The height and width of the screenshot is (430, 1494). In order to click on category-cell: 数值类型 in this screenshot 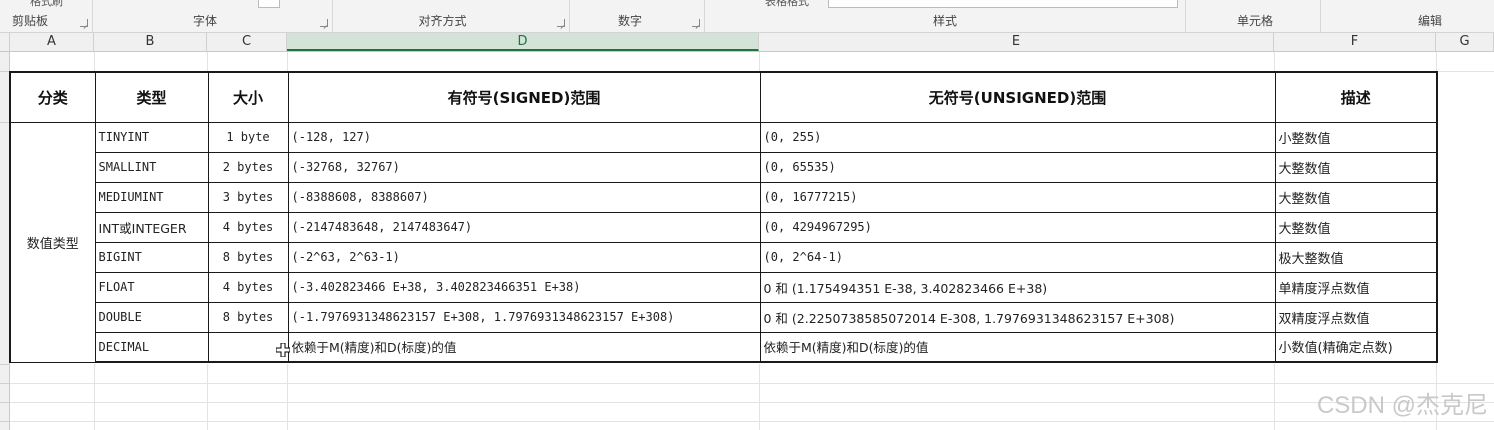, I will do `click(52, 242)`.